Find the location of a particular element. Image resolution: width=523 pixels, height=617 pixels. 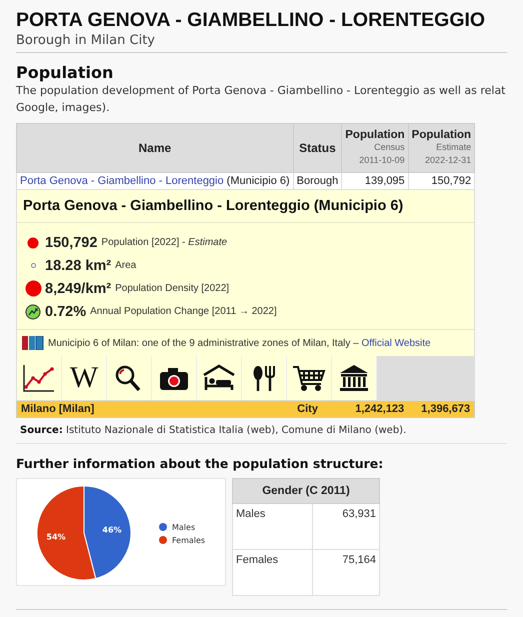

section-heading: Population is located at coordinates (65, 72).